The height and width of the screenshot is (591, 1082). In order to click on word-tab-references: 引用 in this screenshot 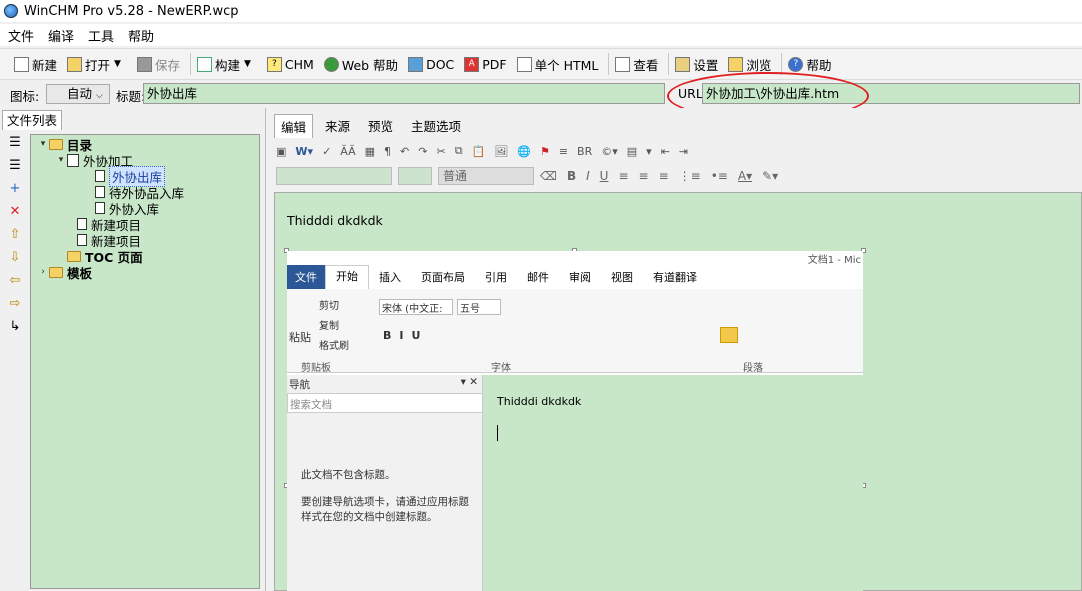, I will do `click(496, 277)`.